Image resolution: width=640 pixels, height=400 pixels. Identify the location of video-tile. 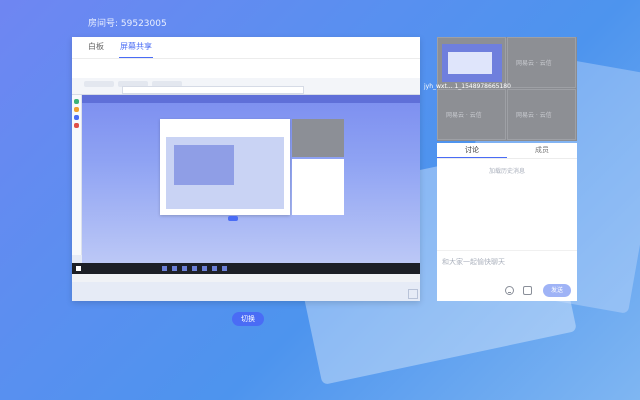
(471, 62).